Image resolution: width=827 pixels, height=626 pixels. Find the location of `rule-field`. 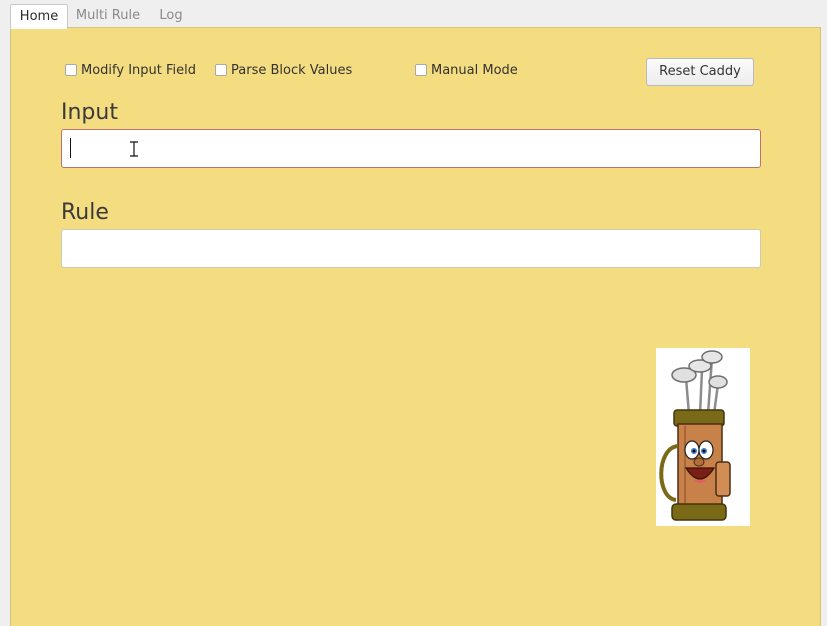

rule-field is located at coordinates (411, 248).